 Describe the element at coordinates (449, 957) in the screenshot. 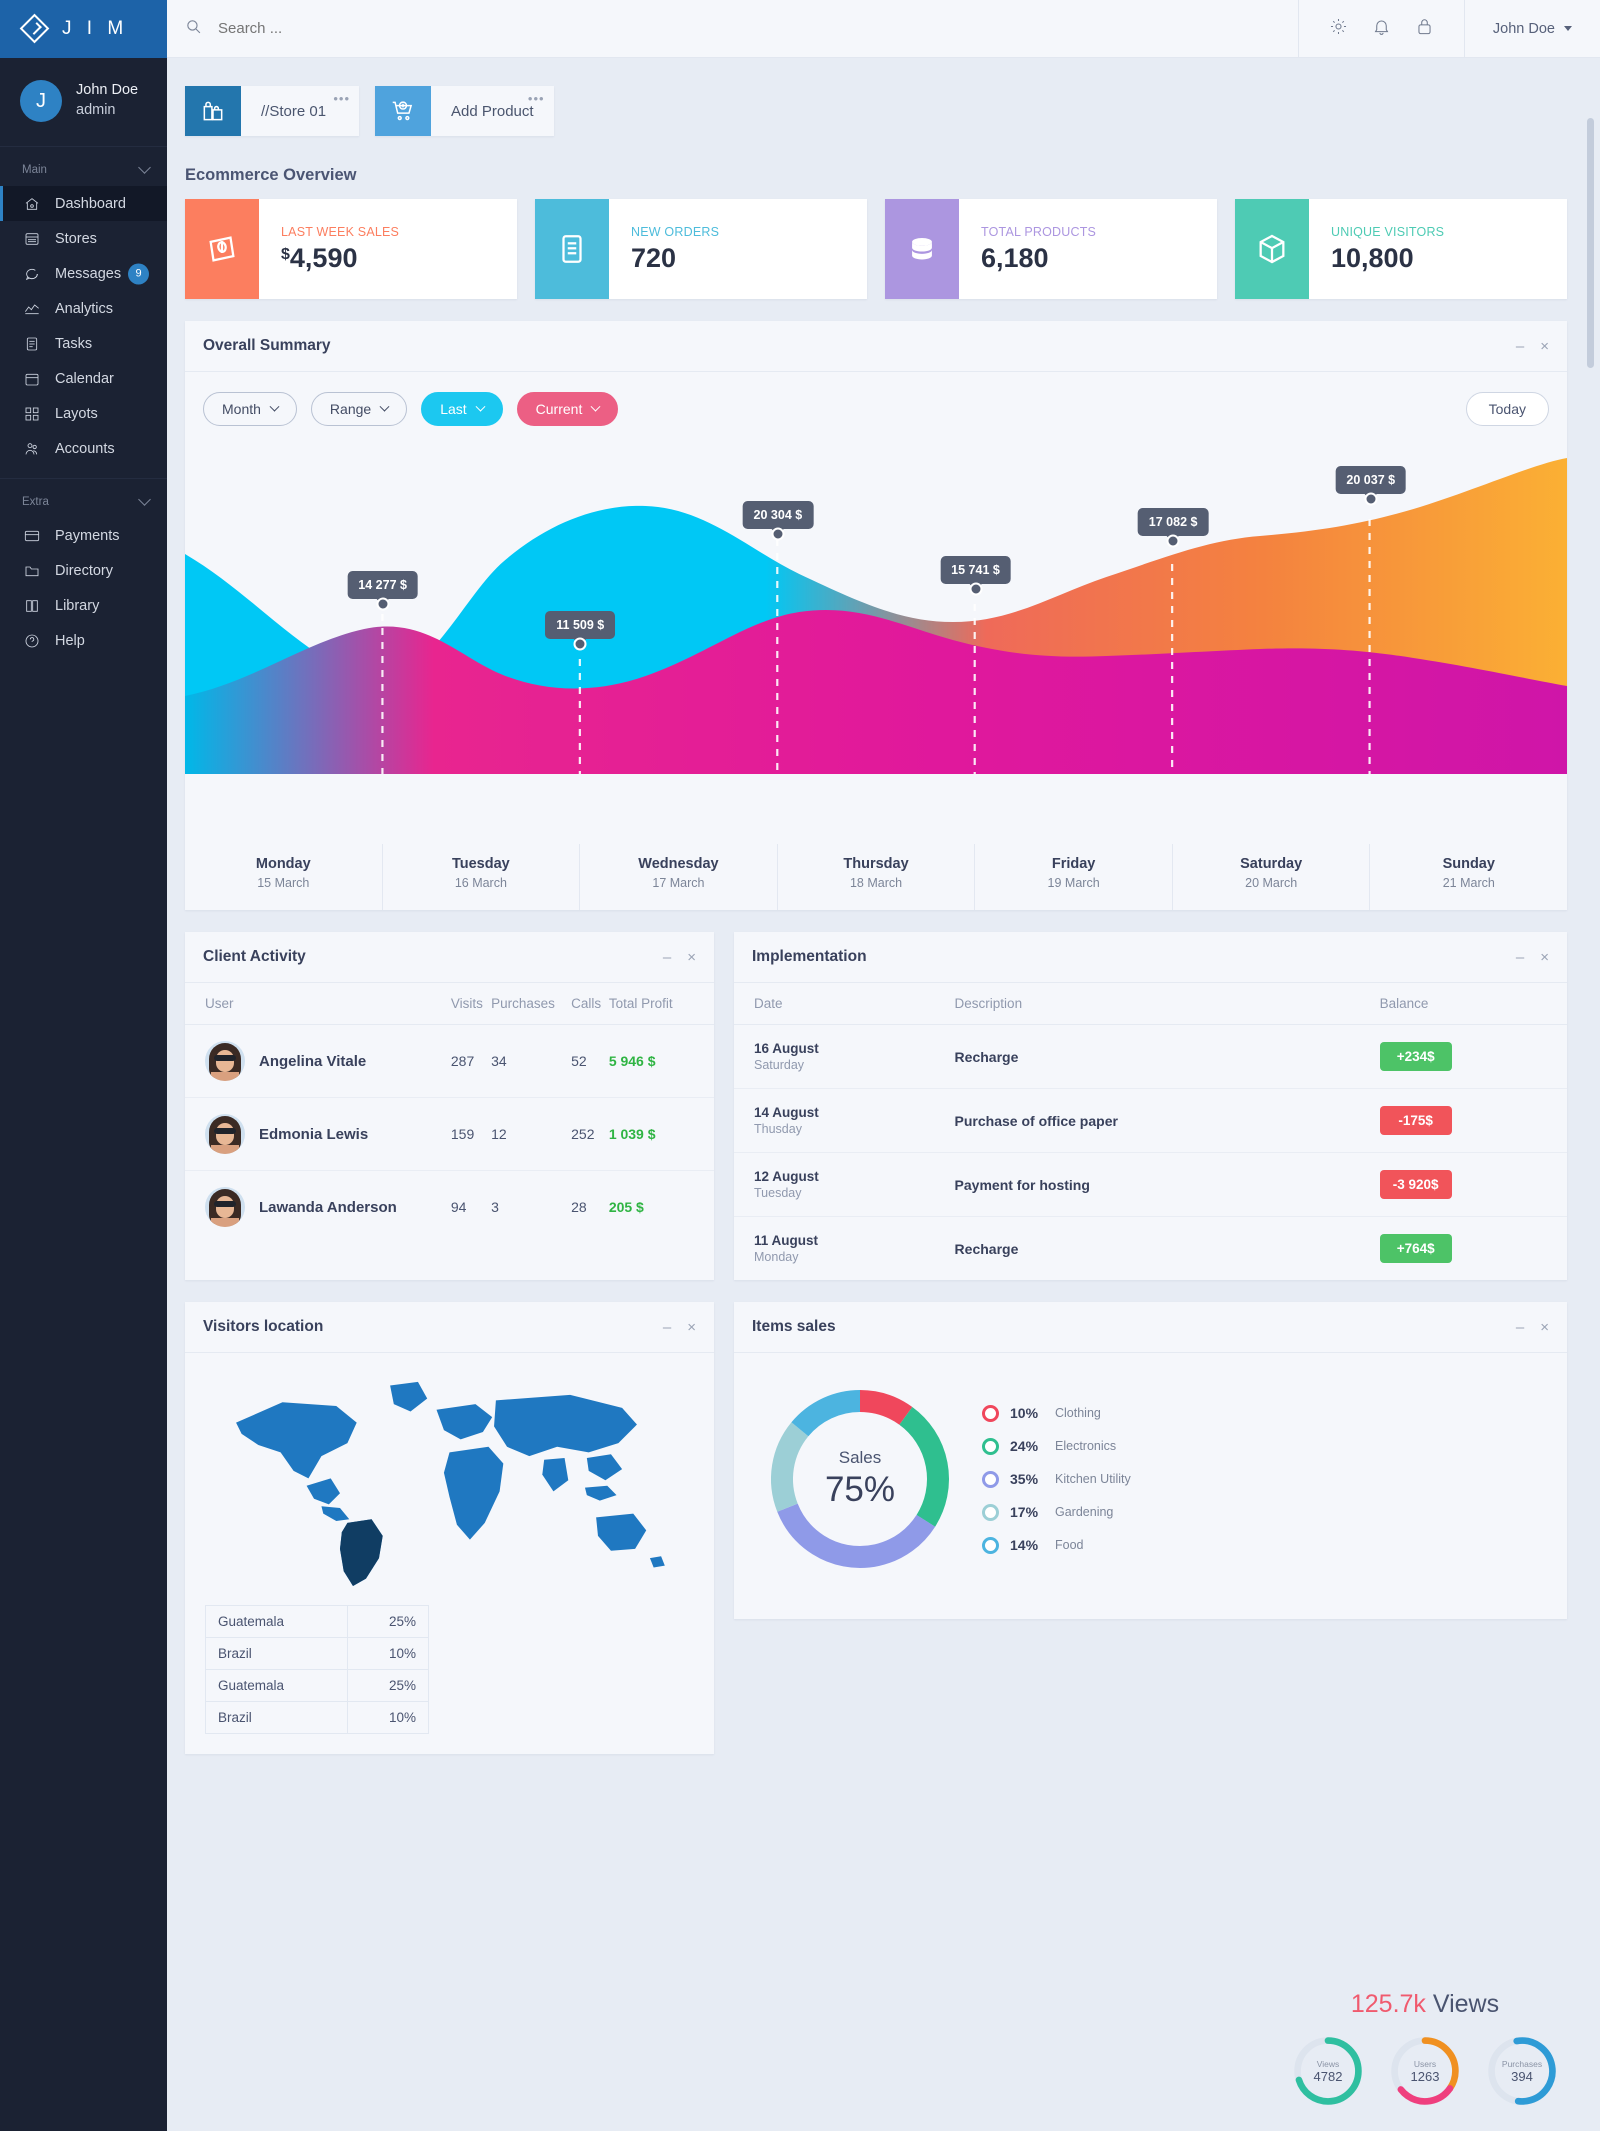

I see `panel-header: Client Activity – ×` at that location.